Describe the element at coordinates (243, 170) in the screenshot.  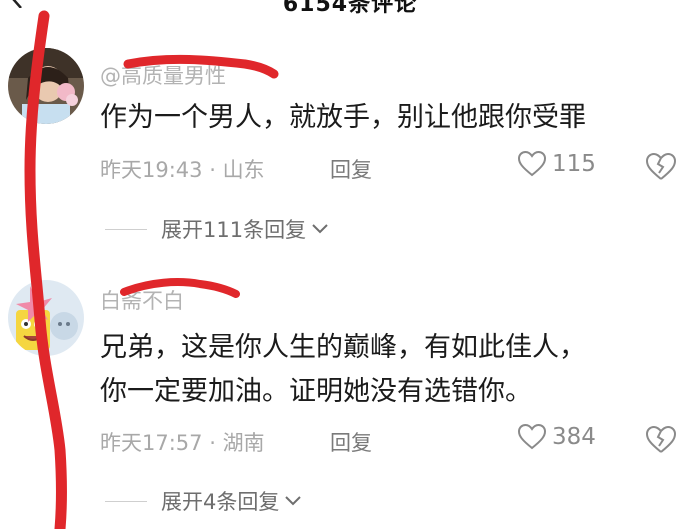
I see `comment-location: 山东` at that location.